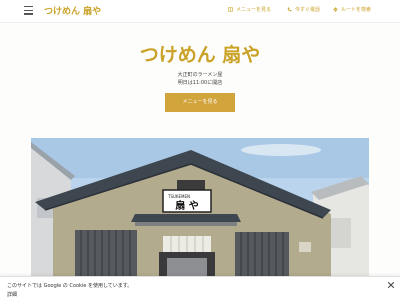  I want to click on cookie-banner: このサイトでは Google の Cookie を使用しています。 詳細, so click(200, 288).